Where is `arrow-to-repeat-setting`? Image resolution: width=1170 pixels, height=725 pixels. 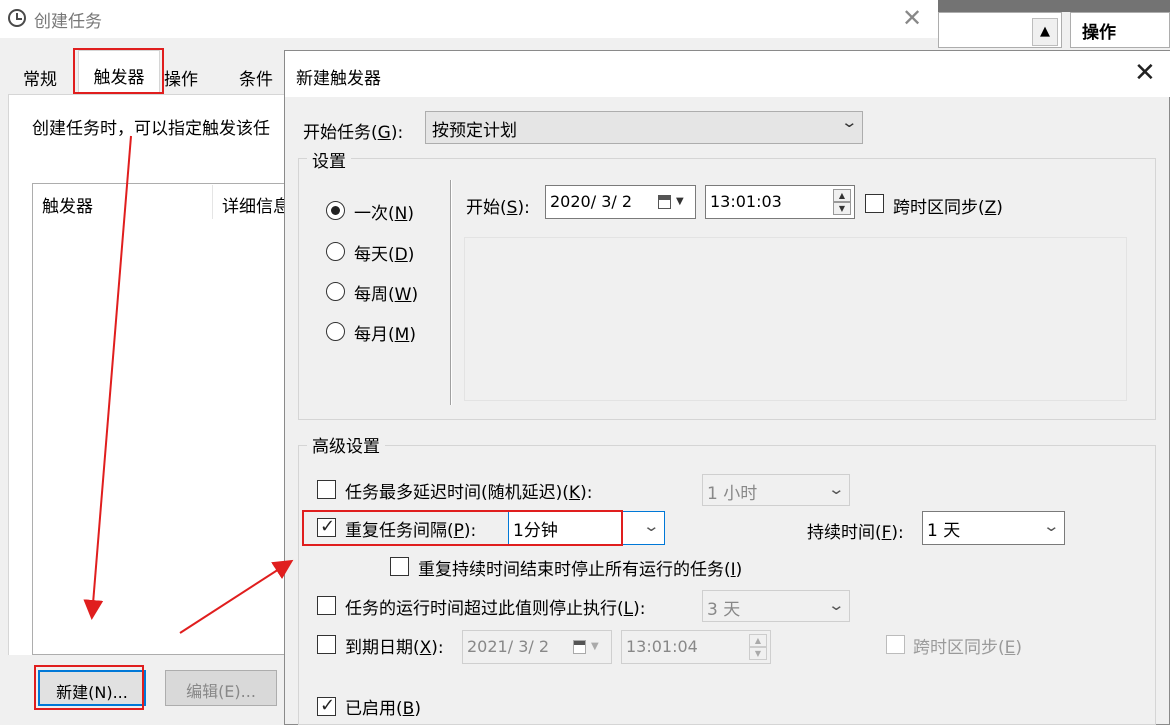 arrow-to-repeat-setting is located at coordinates (236, 596).